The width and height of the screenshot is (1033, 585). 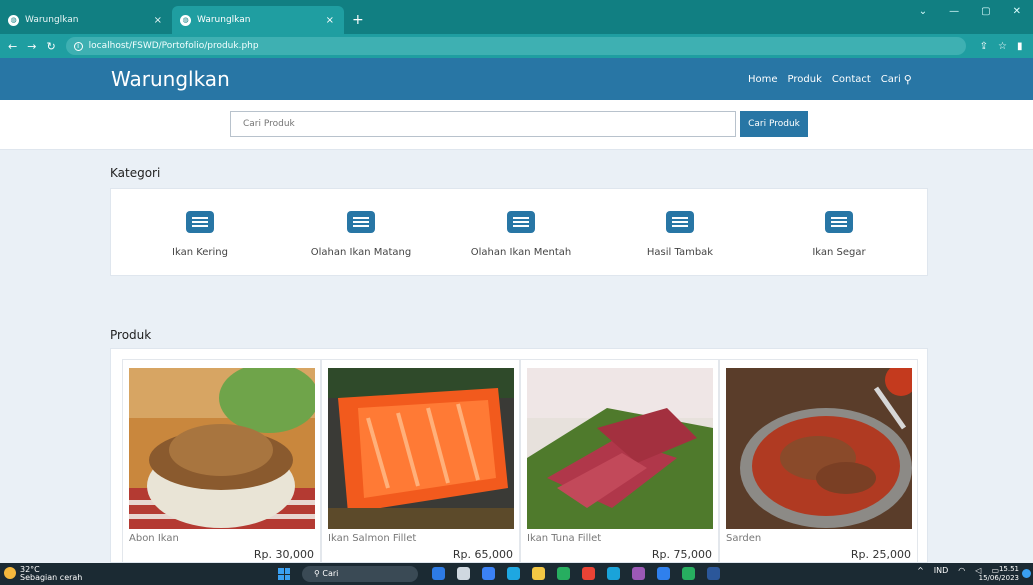 I want to click on windows-start-icon, so click(x=284, y=574).